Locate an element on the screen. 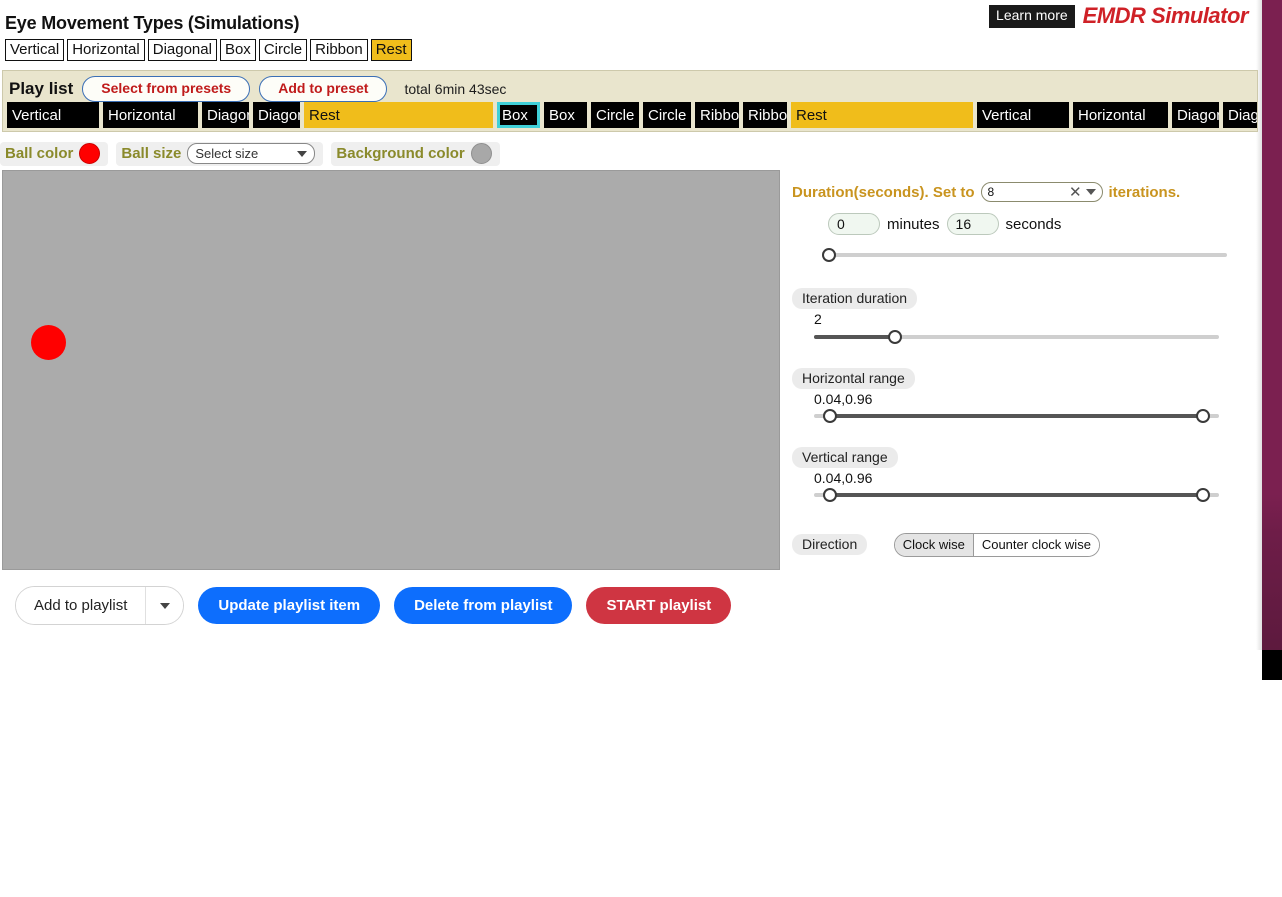  movement-type-diagonal-button: Diagonal is located at coordinates (182, 50).